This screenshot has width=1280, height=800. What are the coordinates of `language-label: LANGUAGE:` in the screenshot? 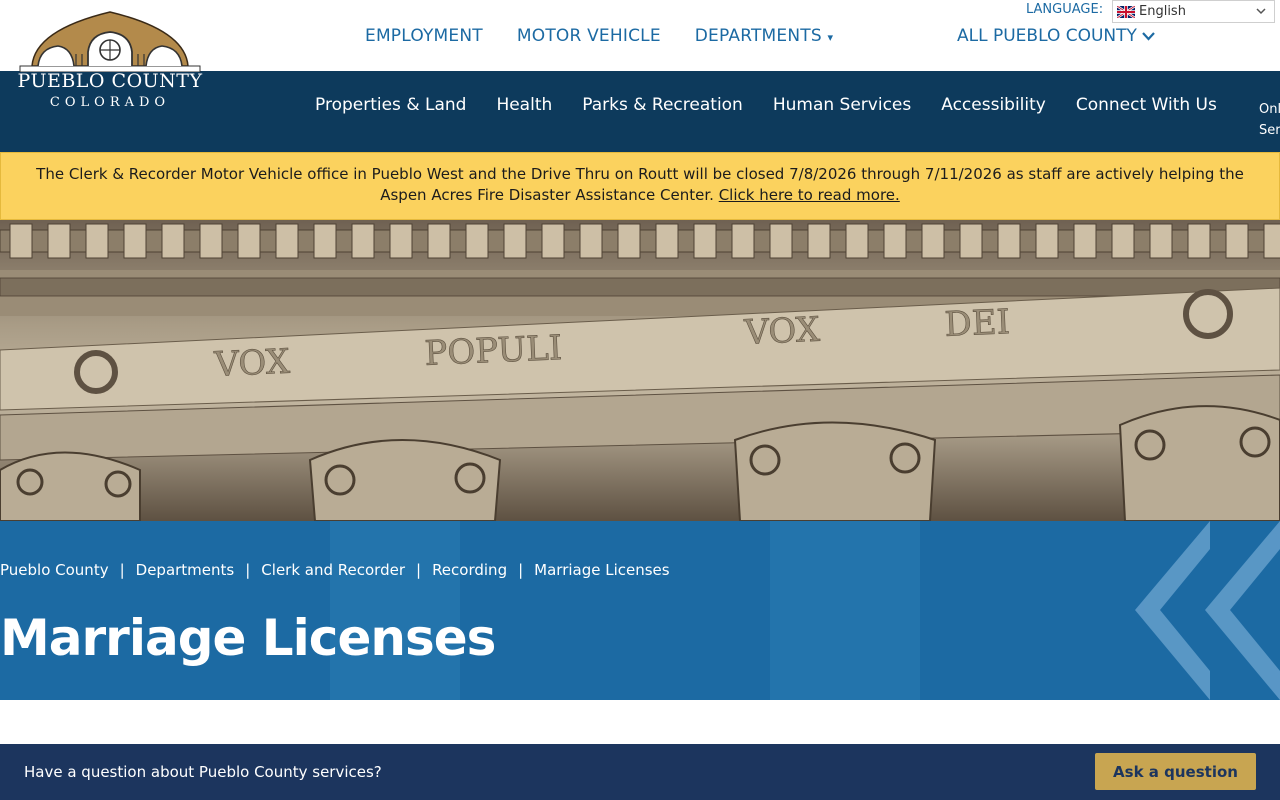 It's located at (1065, 9).